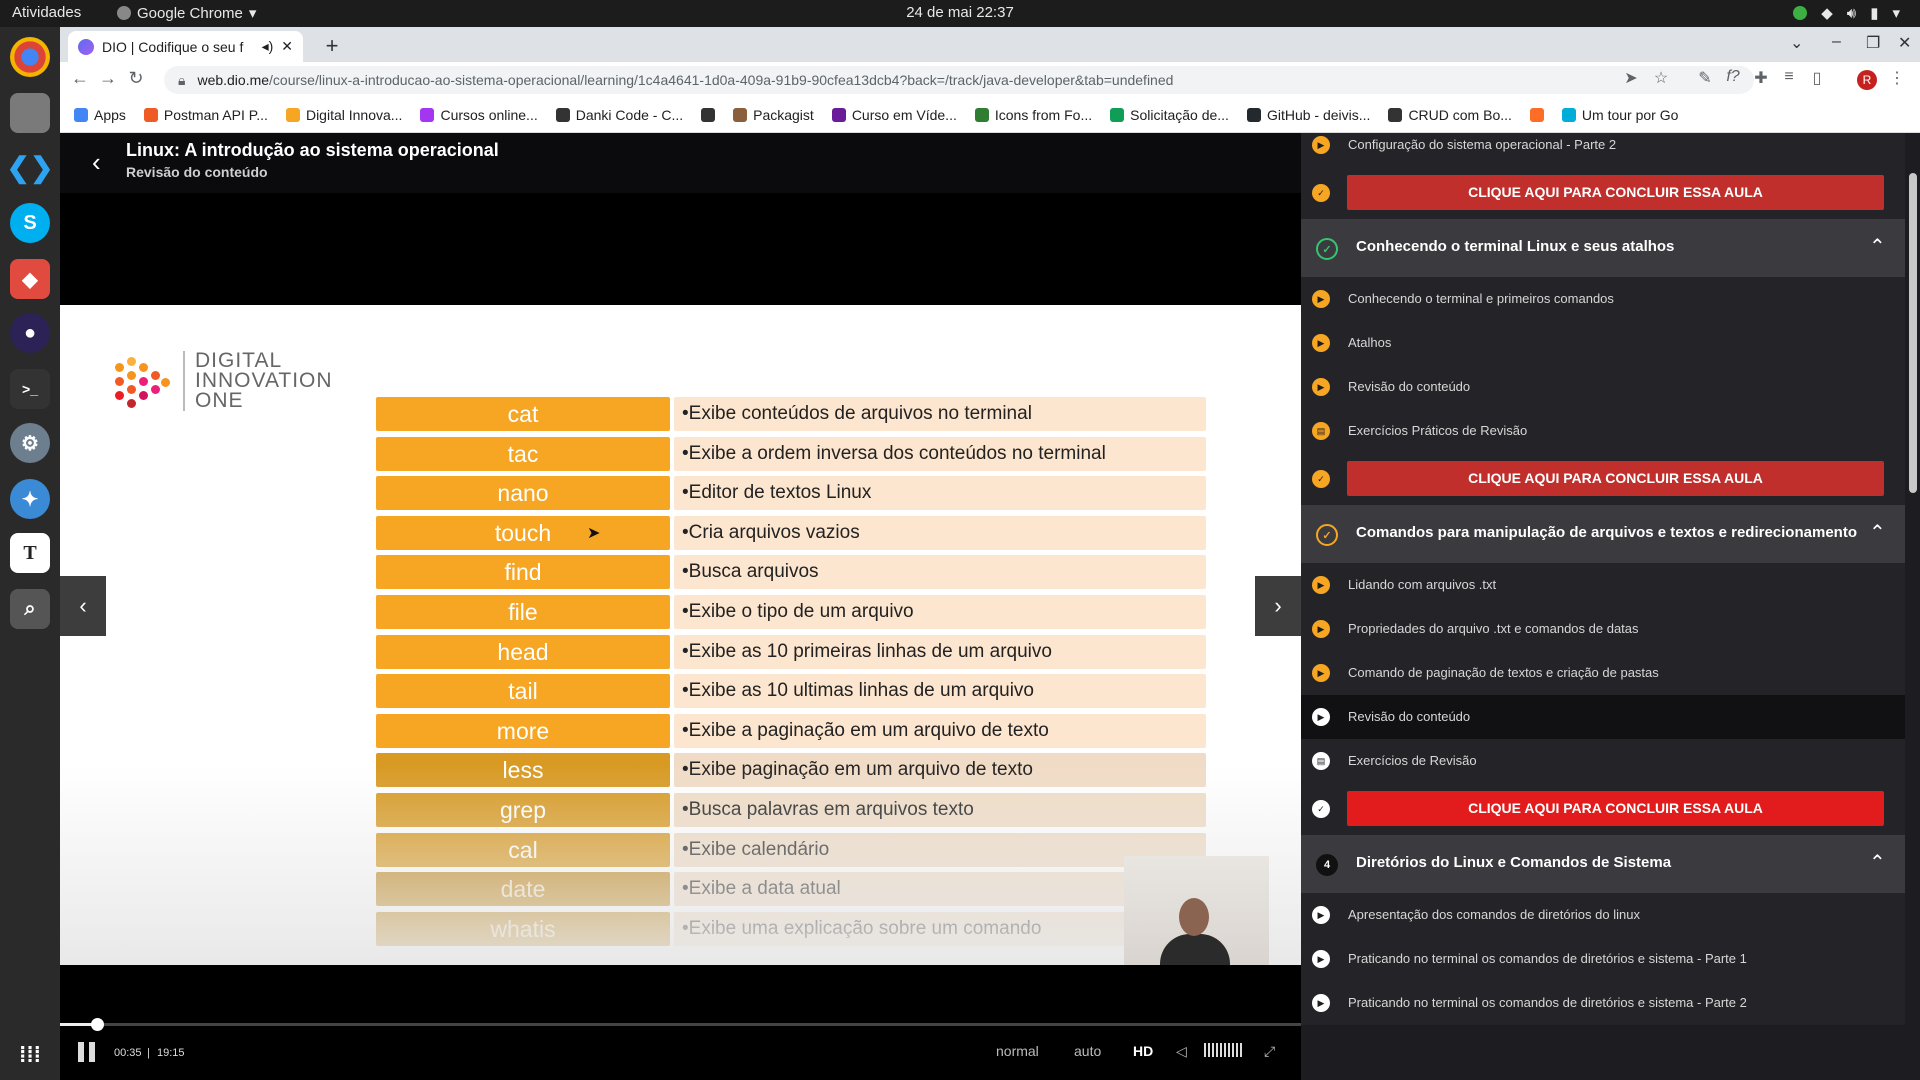  I want to click on check-icon: ✓, so click(1321, 809).